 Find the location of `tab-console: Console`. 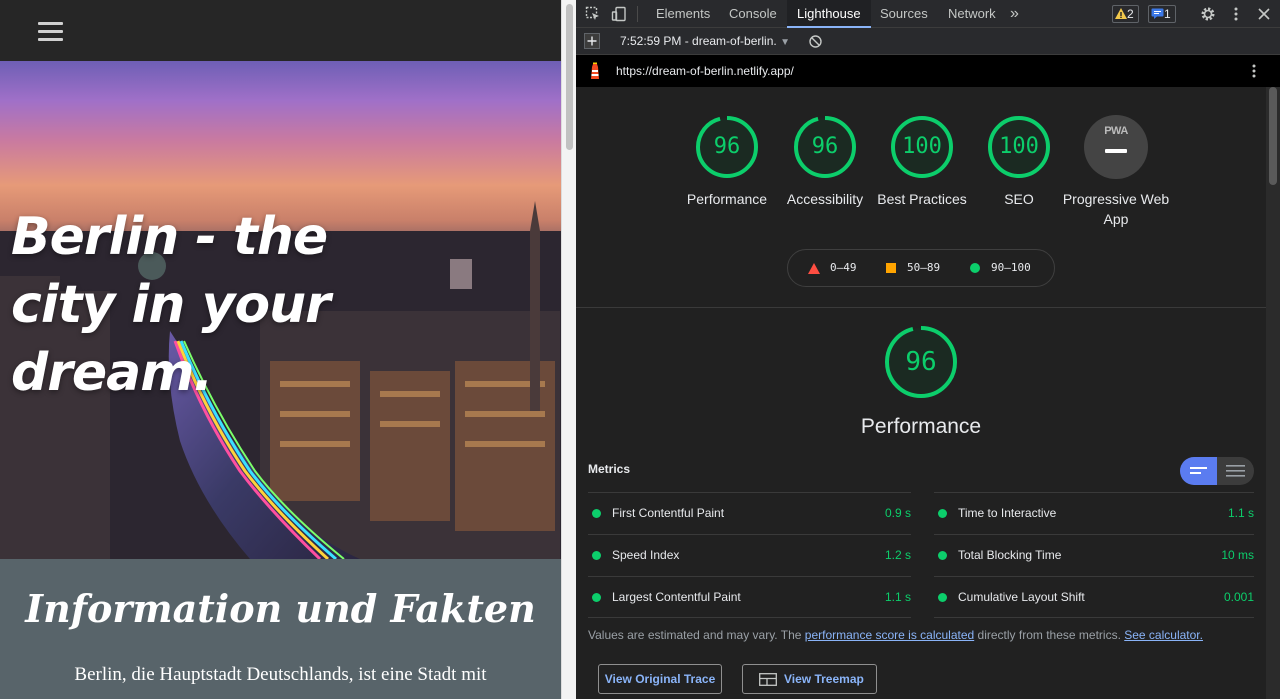

tab-console: Console is located at coordinates (753, 14).